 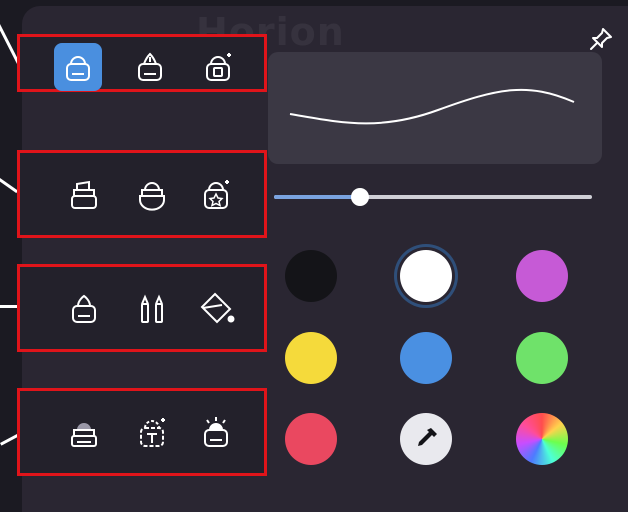 I want to click on crayon-icon, so click(x=152, y=308).